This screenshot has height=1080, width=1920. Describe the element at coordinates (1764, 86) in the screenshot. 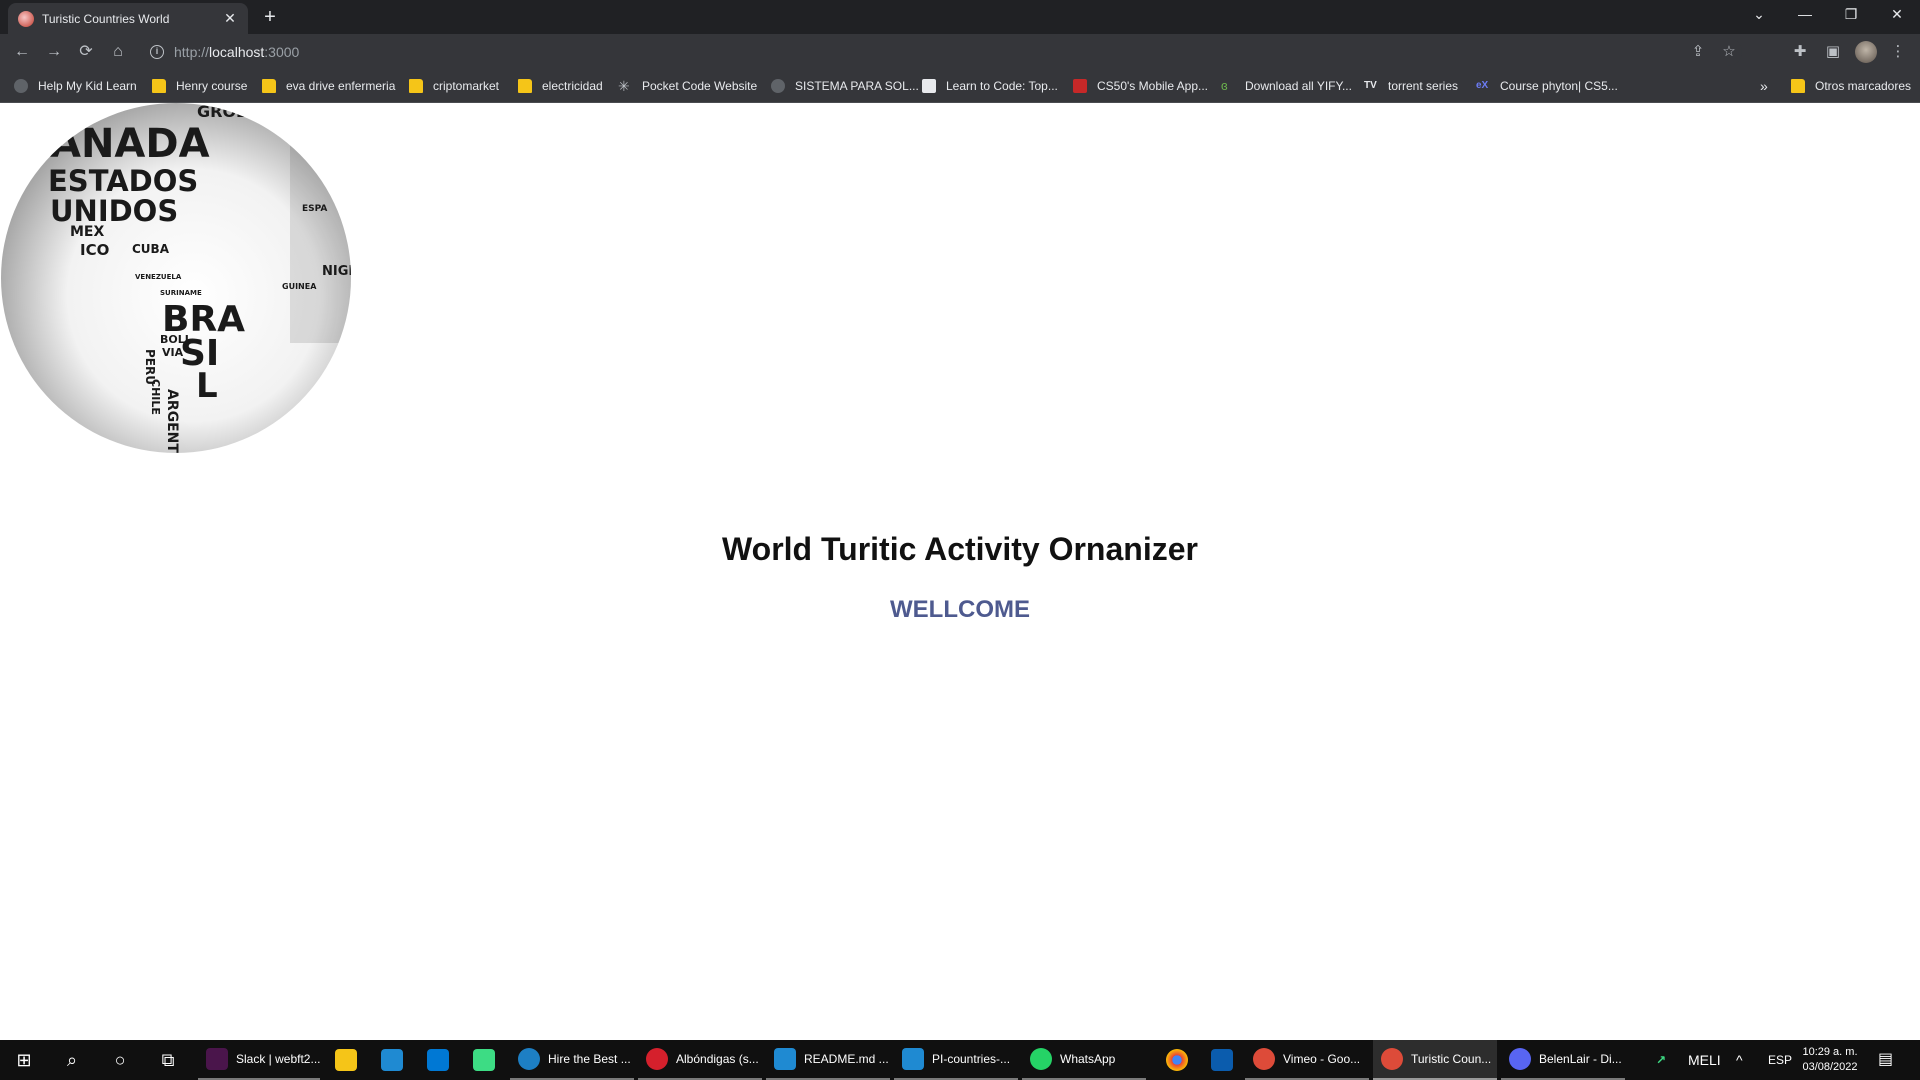

I see `bookmarks-overflow-button: »` at that location.